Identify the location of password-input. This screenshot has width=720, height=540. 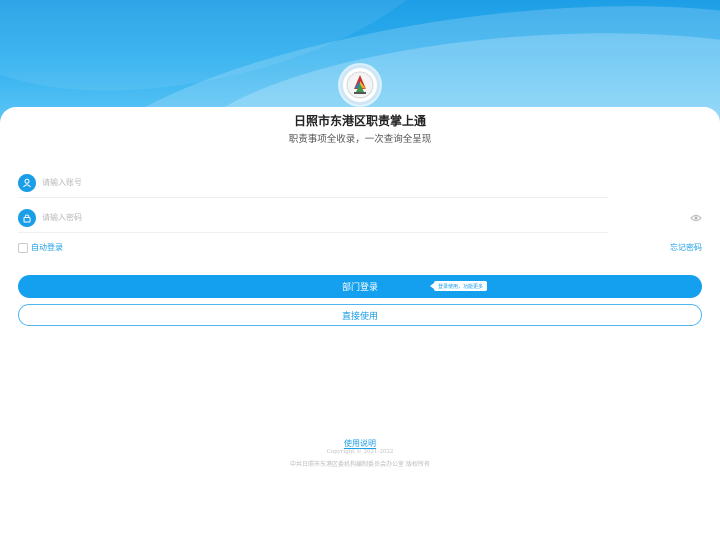
(302, 217).